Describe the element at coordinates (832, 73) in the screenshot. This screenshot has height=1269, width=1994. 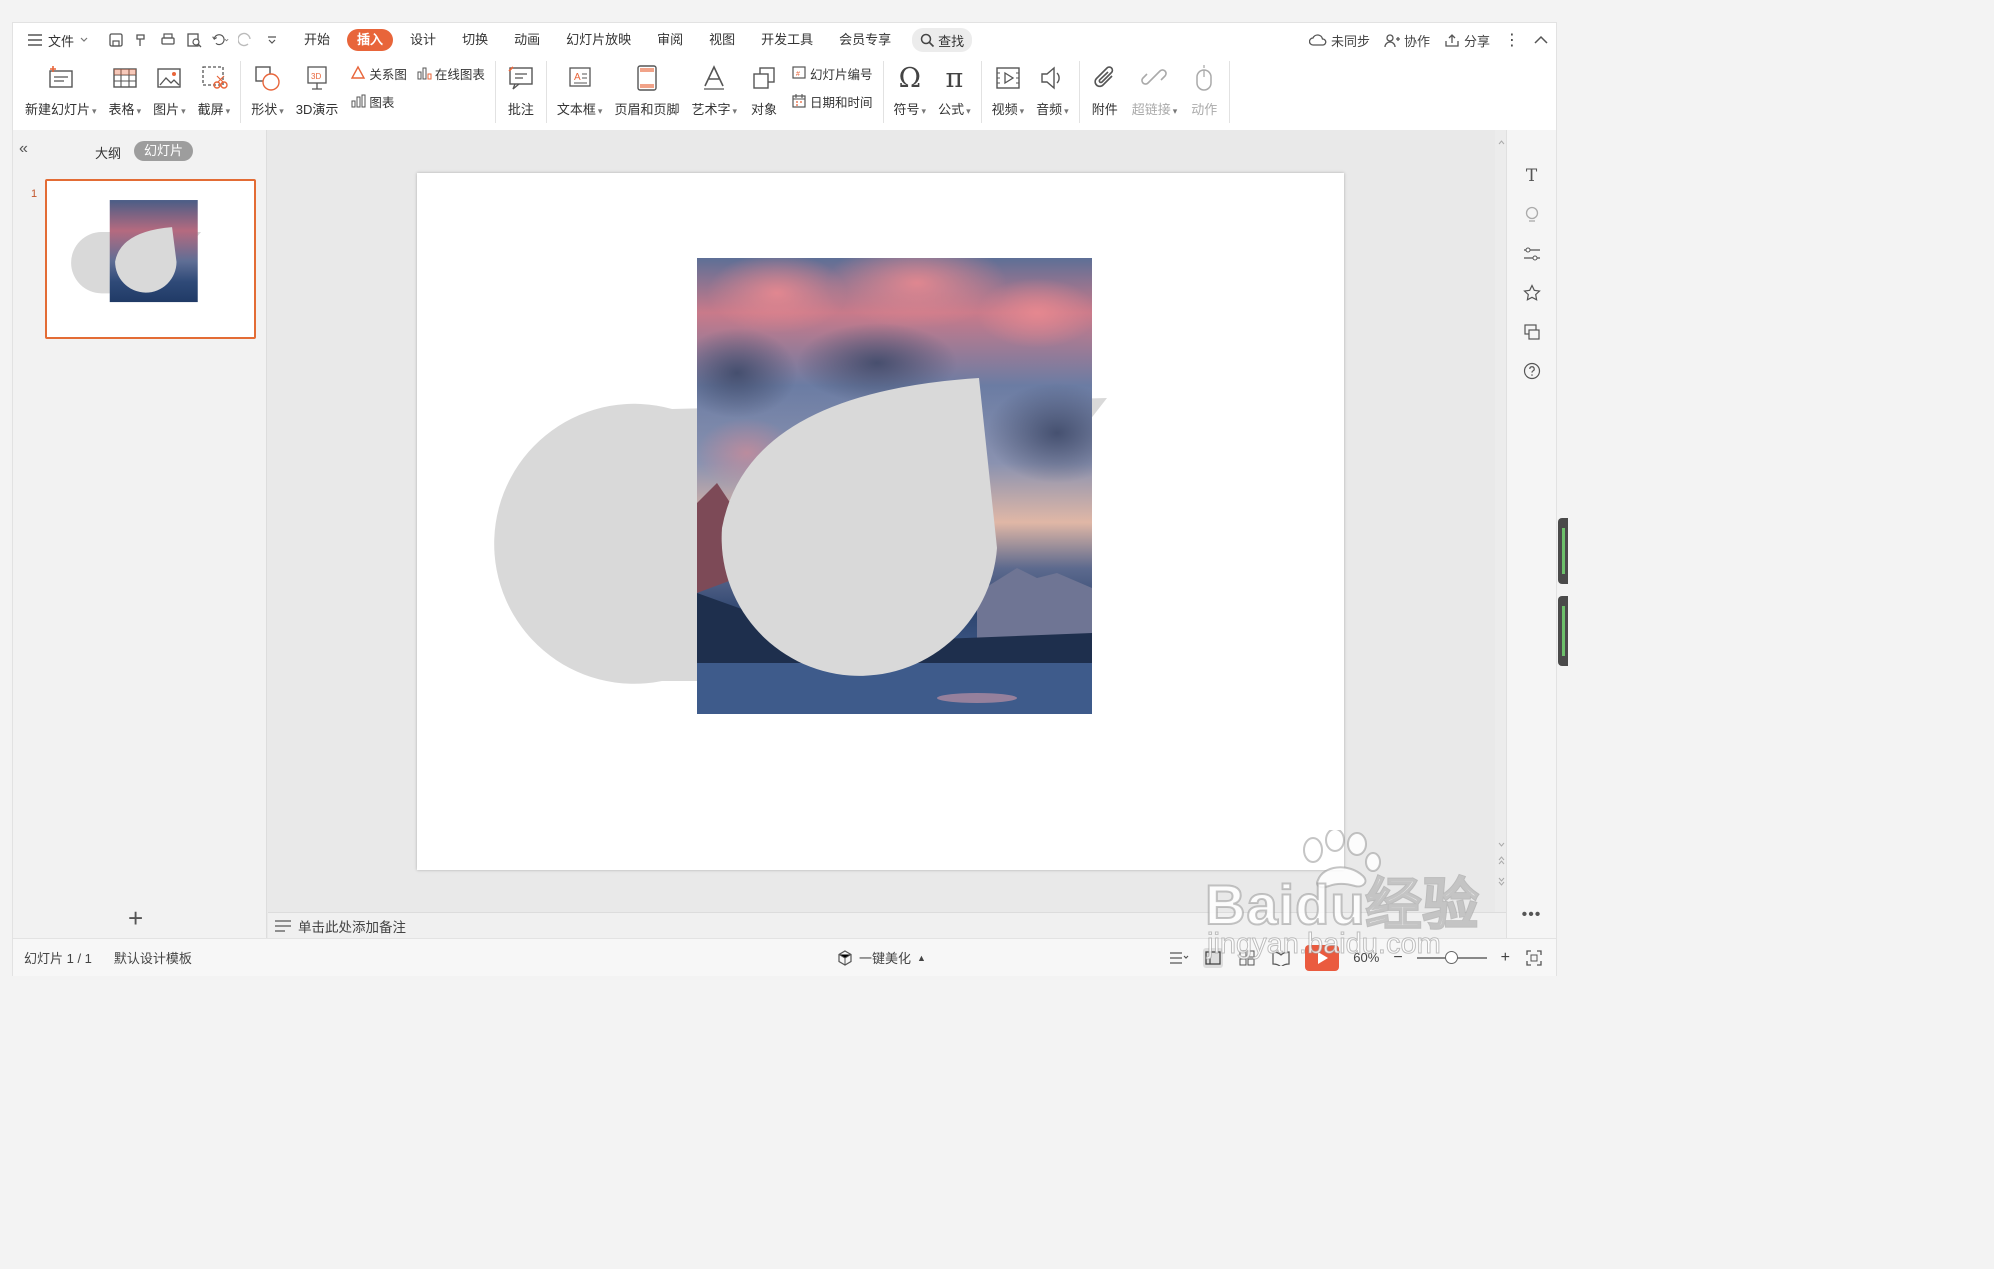
I see `slide-number-button: # 幻灯片编号` at that location.